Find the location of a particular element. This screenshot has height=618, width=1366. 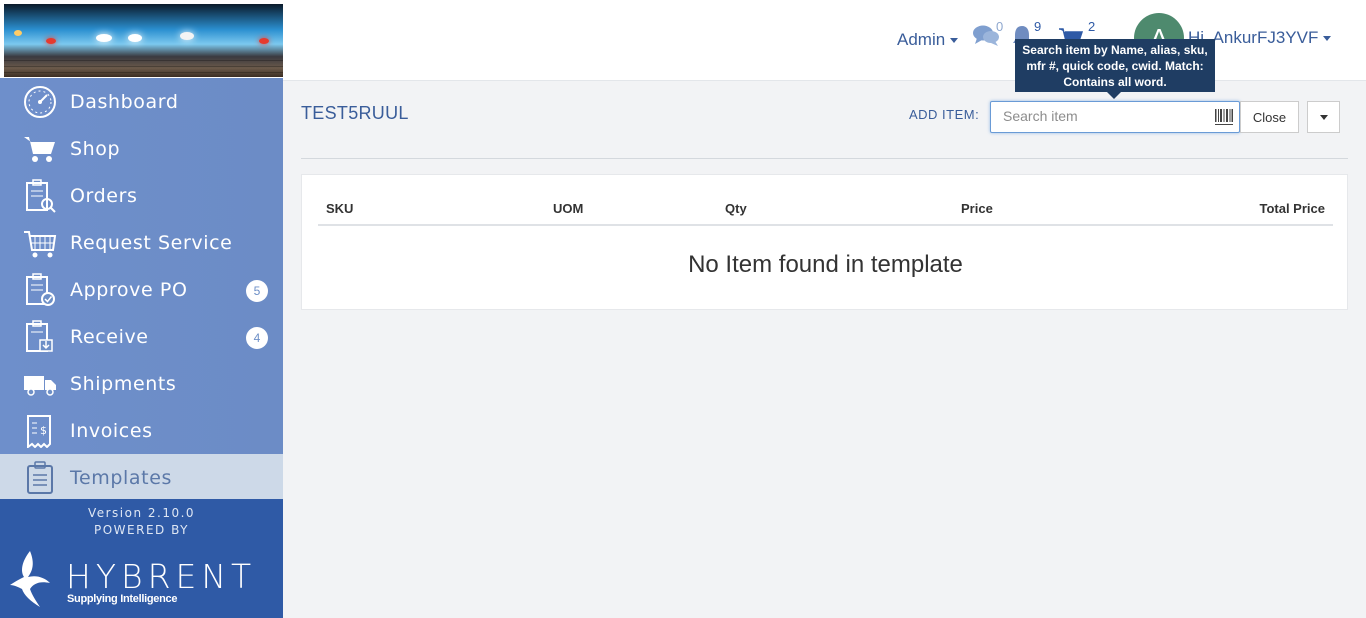

company-logo-image is located at coordinates (143, 40).